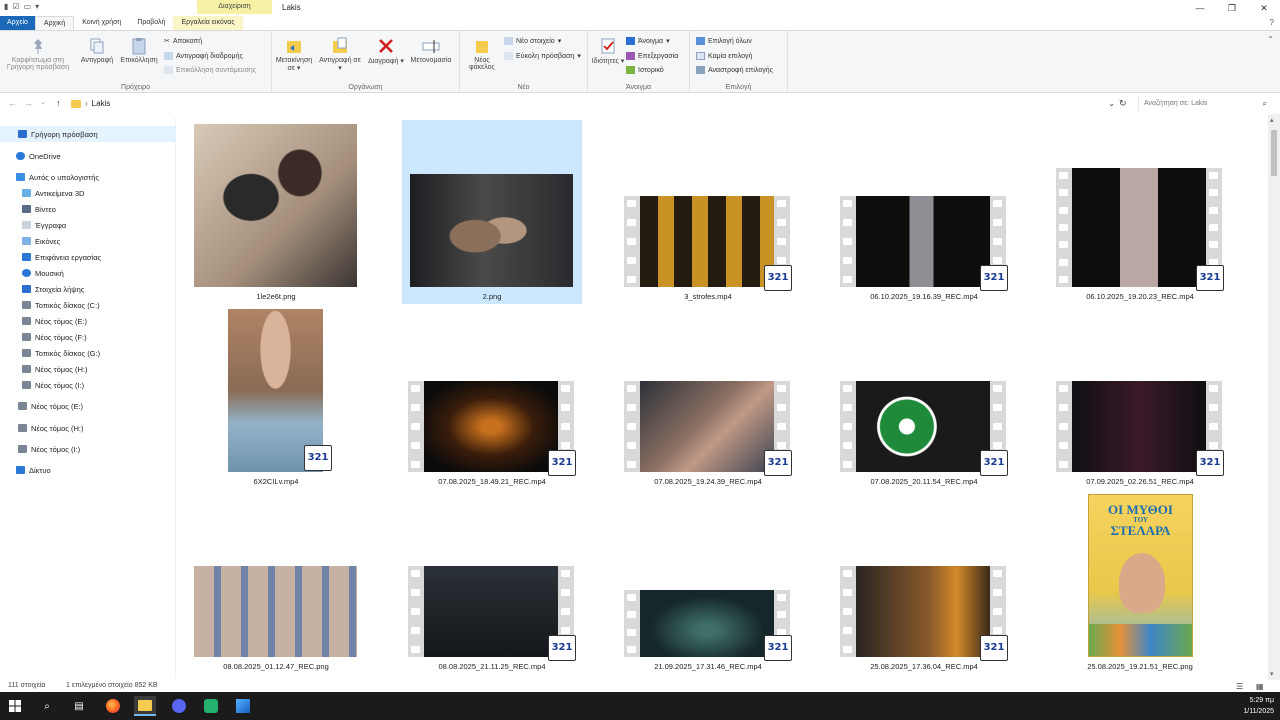 The width and height of the screenshot is (1280, 720). What do you see at coordinates (1272, 120) in the screenshot?
I see `scroll-up-icon: ▴` at bounding box center [1272, 120].